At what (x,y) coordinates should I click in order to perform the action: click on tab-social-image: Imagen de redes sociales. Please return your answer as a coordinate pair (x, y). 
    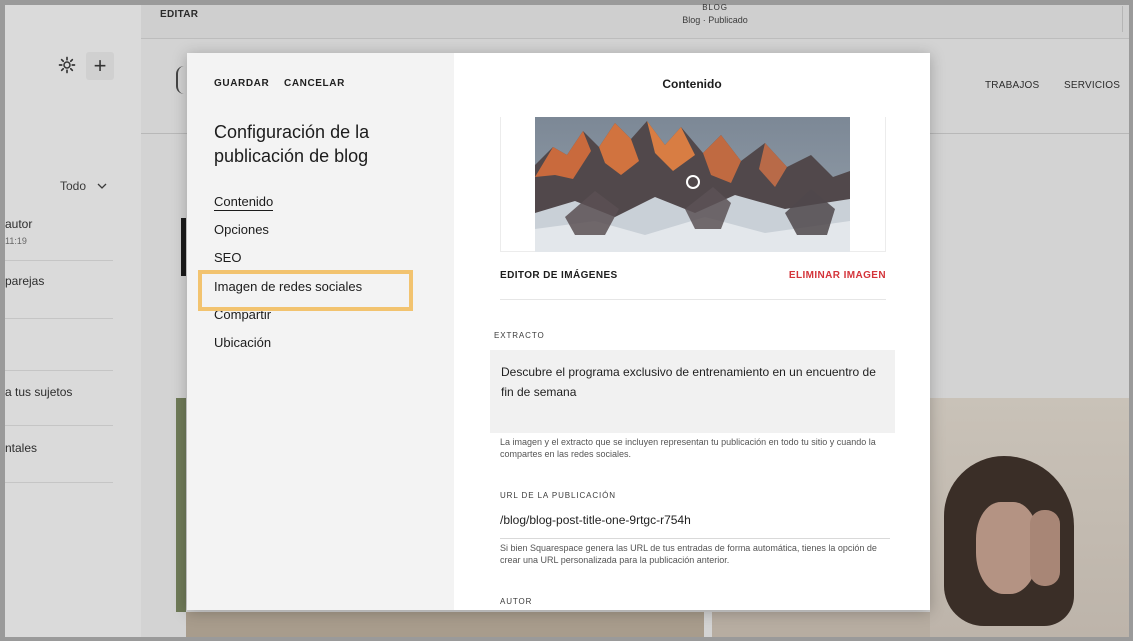
    Looking at the image, I should click on (288, 286).